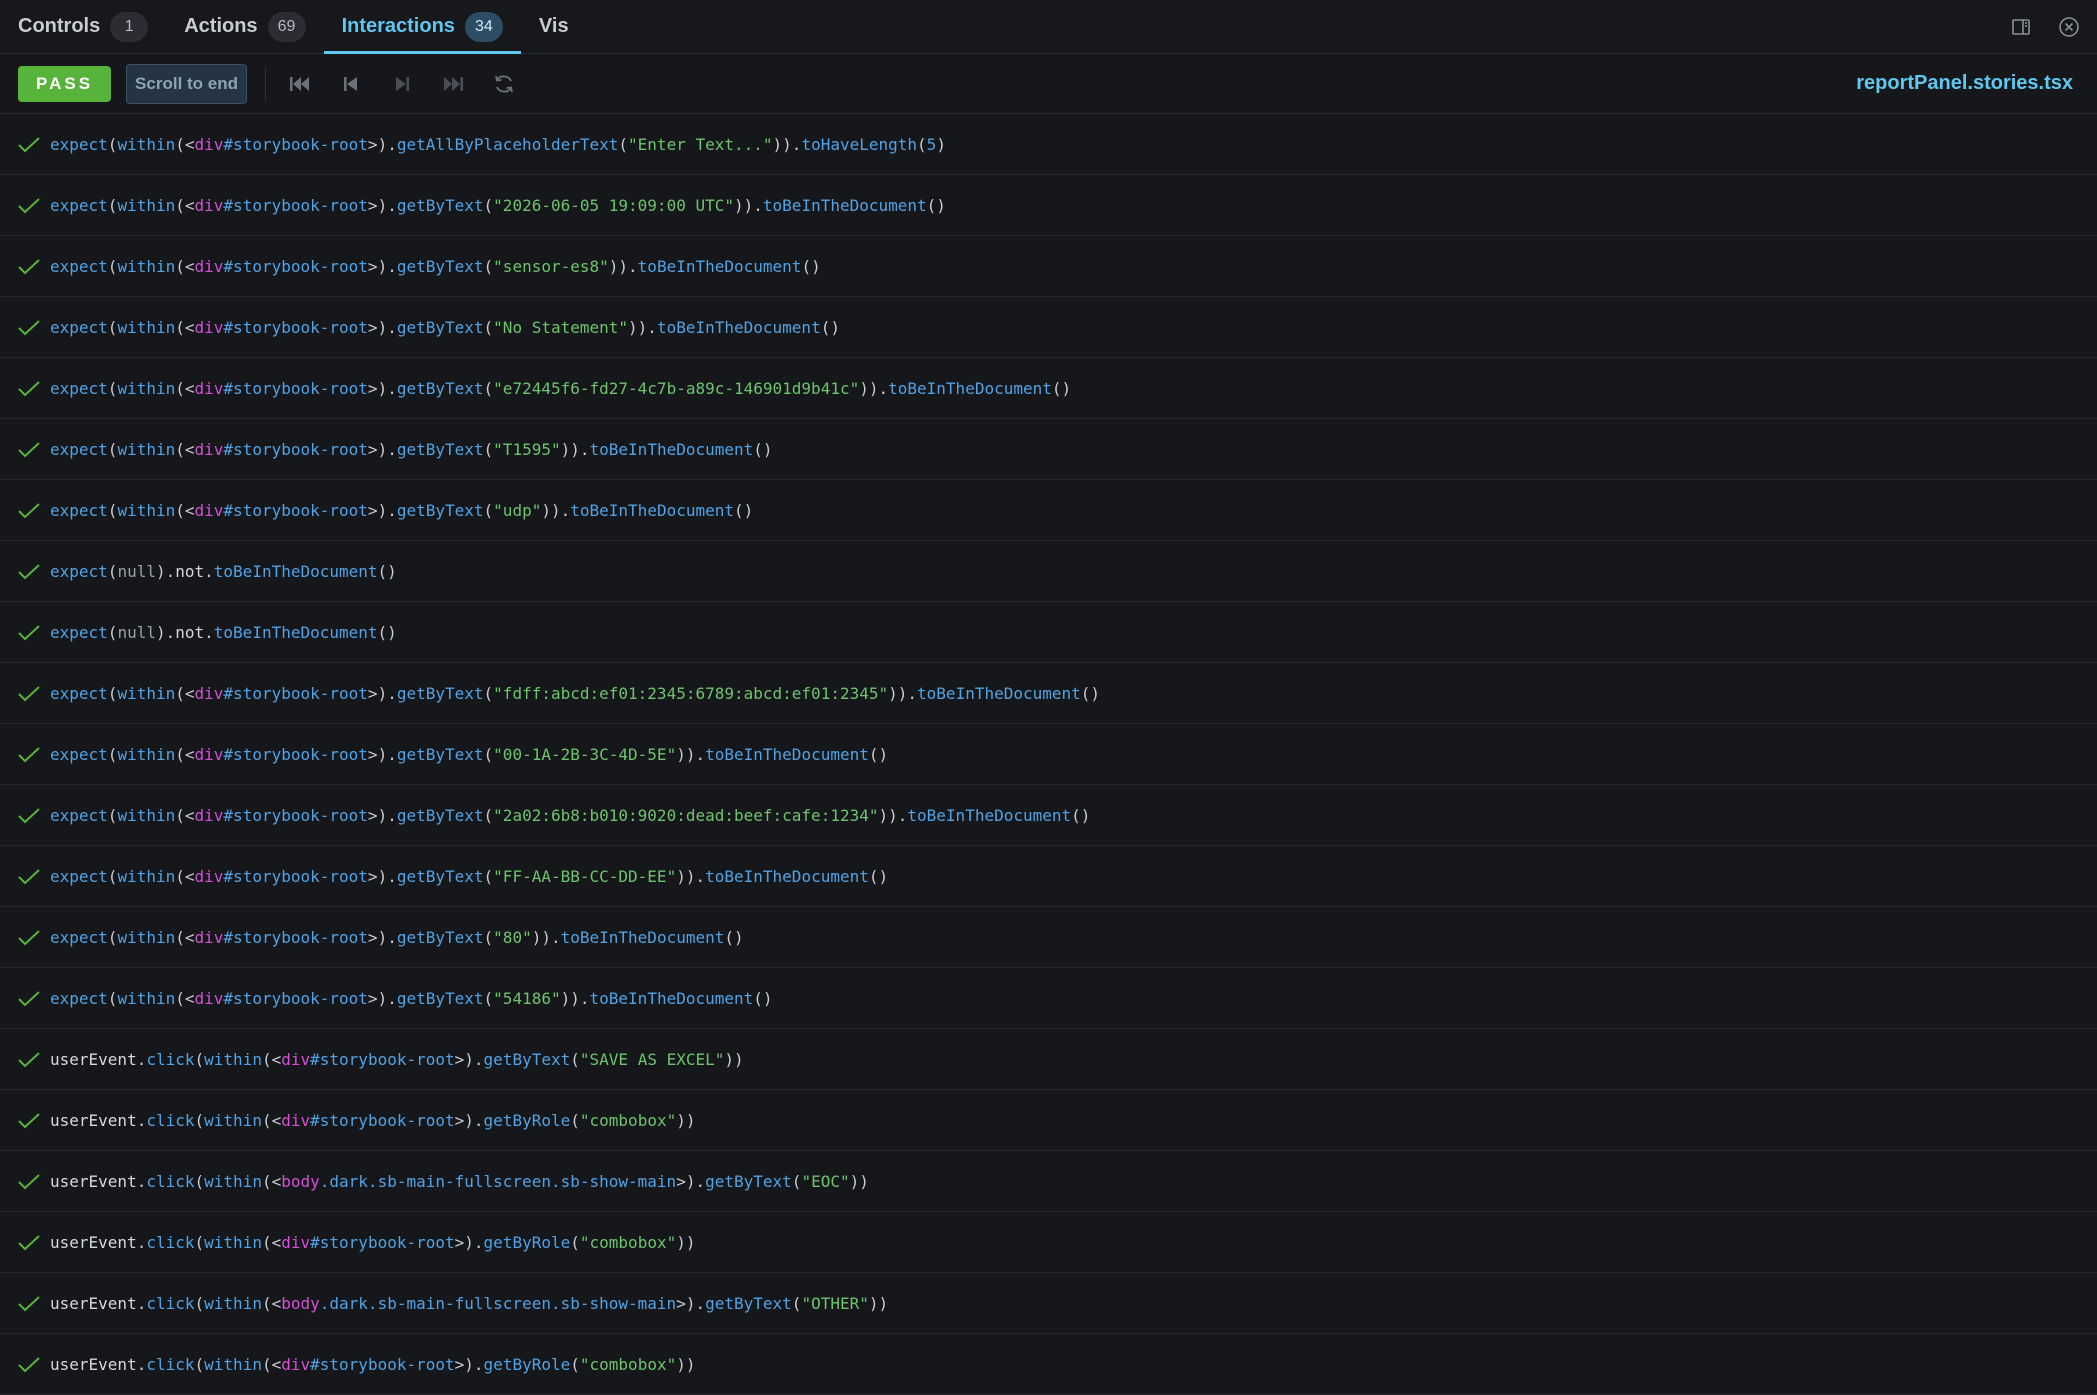 This screenshot has height=1395, width=2097. Describe the element at coordinates (2069, 27) in the screenshot. I see `close-icon` at that location.